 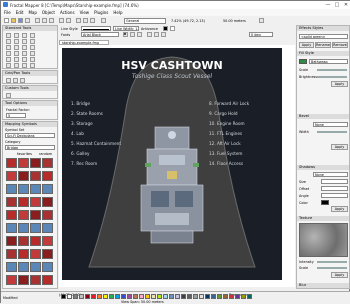 What do you see at coordinates (16, 47) in the screenshot?
I see `path-tool-icon` at bounding box center [16, 47].